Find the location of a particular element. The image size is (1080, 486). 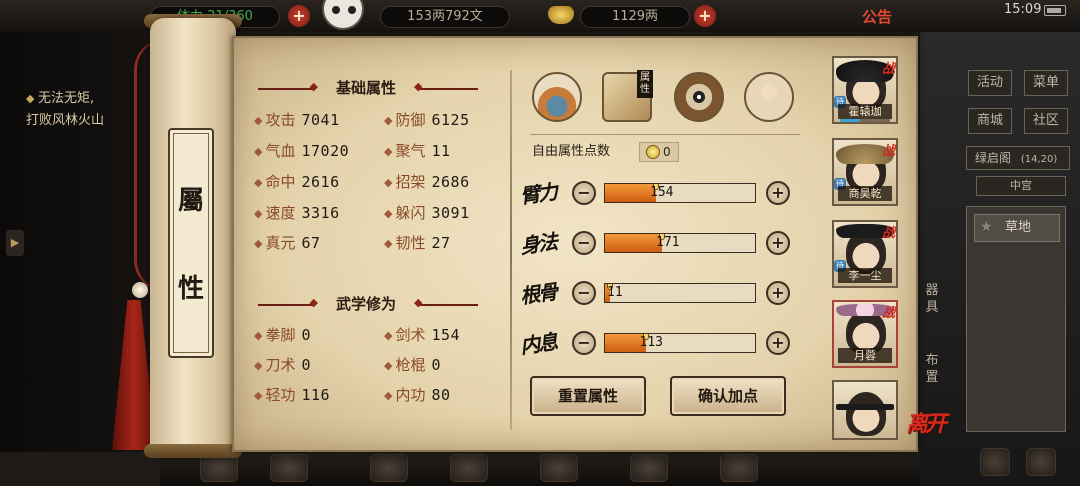

community-button: 社区 is located at coordinates (1046, 121).